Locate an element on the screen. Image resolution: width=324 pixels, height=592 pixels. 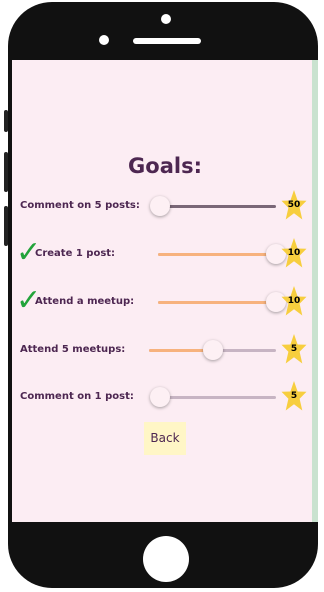
goal-label: Comment on 5 posts: is located at coordinates (80, 205).